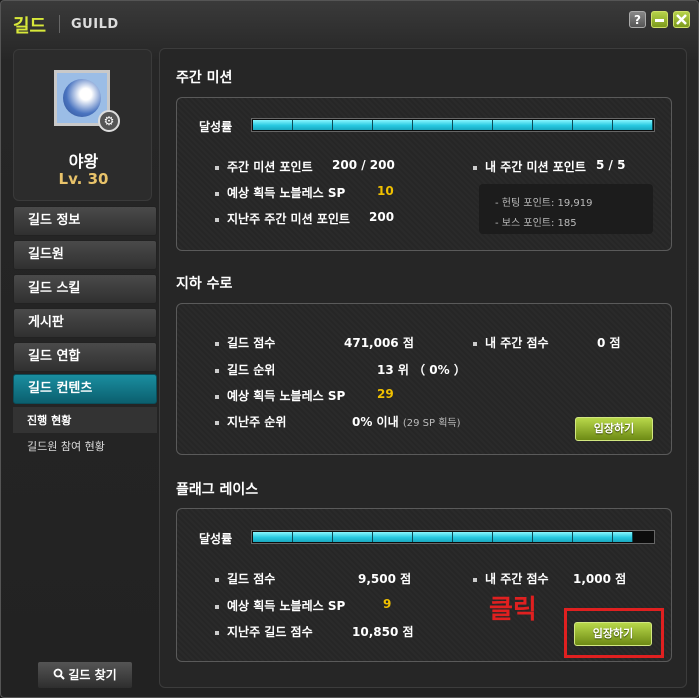  What do you see at coordinates (82, 125) in the screenshot?
I see `guild-profile: ⚙ 야왕 Lv. 30` at bounding box center [82, 125].